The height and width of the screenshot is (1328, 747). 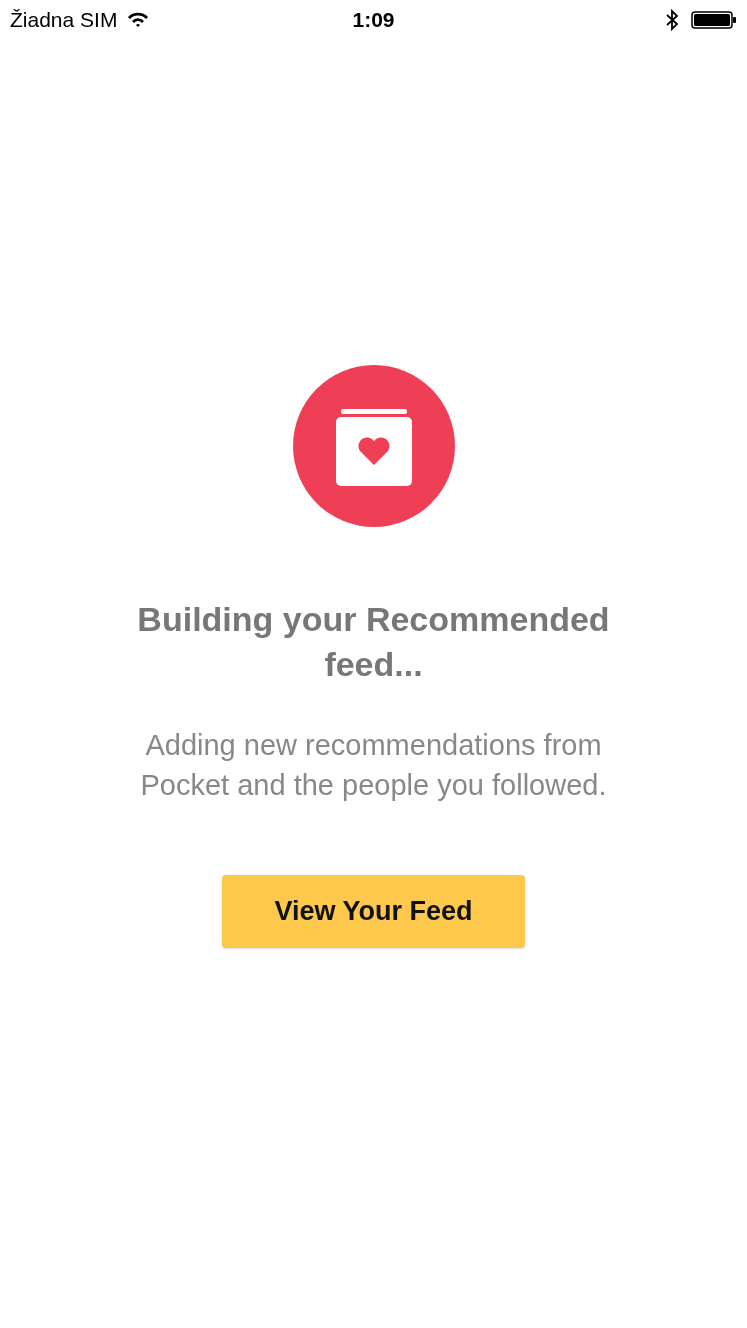 What do you see at coordinates (373, 20) in the screenshot?
I see `clock-time: 1:09` at bounding box center [373, 20].